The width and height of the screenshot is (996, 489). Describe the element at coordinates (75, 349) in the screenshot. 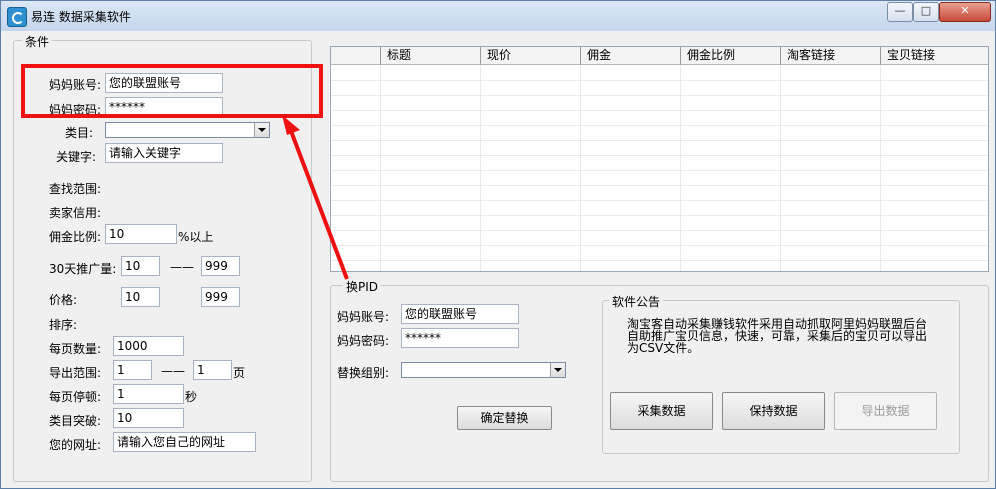

I see `per-page-label: 每页数量:` at that location.